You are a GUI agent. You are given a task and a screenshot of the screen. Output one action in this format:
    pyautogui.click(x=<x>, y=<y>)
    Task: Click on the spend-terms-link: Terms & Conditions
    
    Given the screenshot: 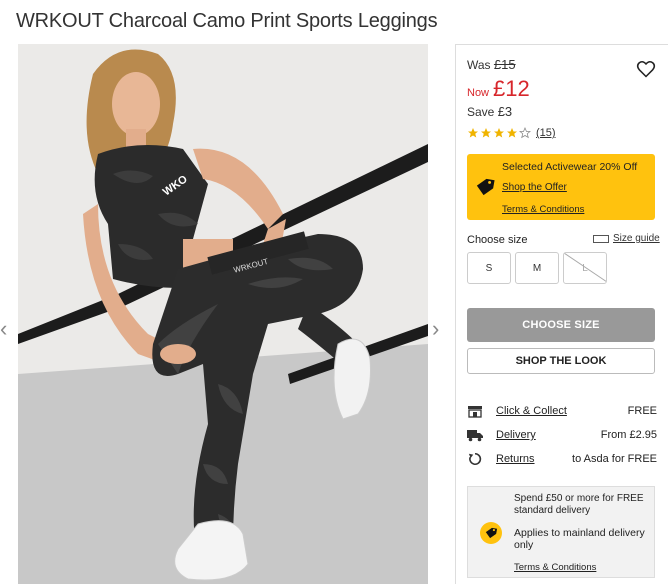 What is the action you would take?
    pyautogui.click(x=555, y=567)
    